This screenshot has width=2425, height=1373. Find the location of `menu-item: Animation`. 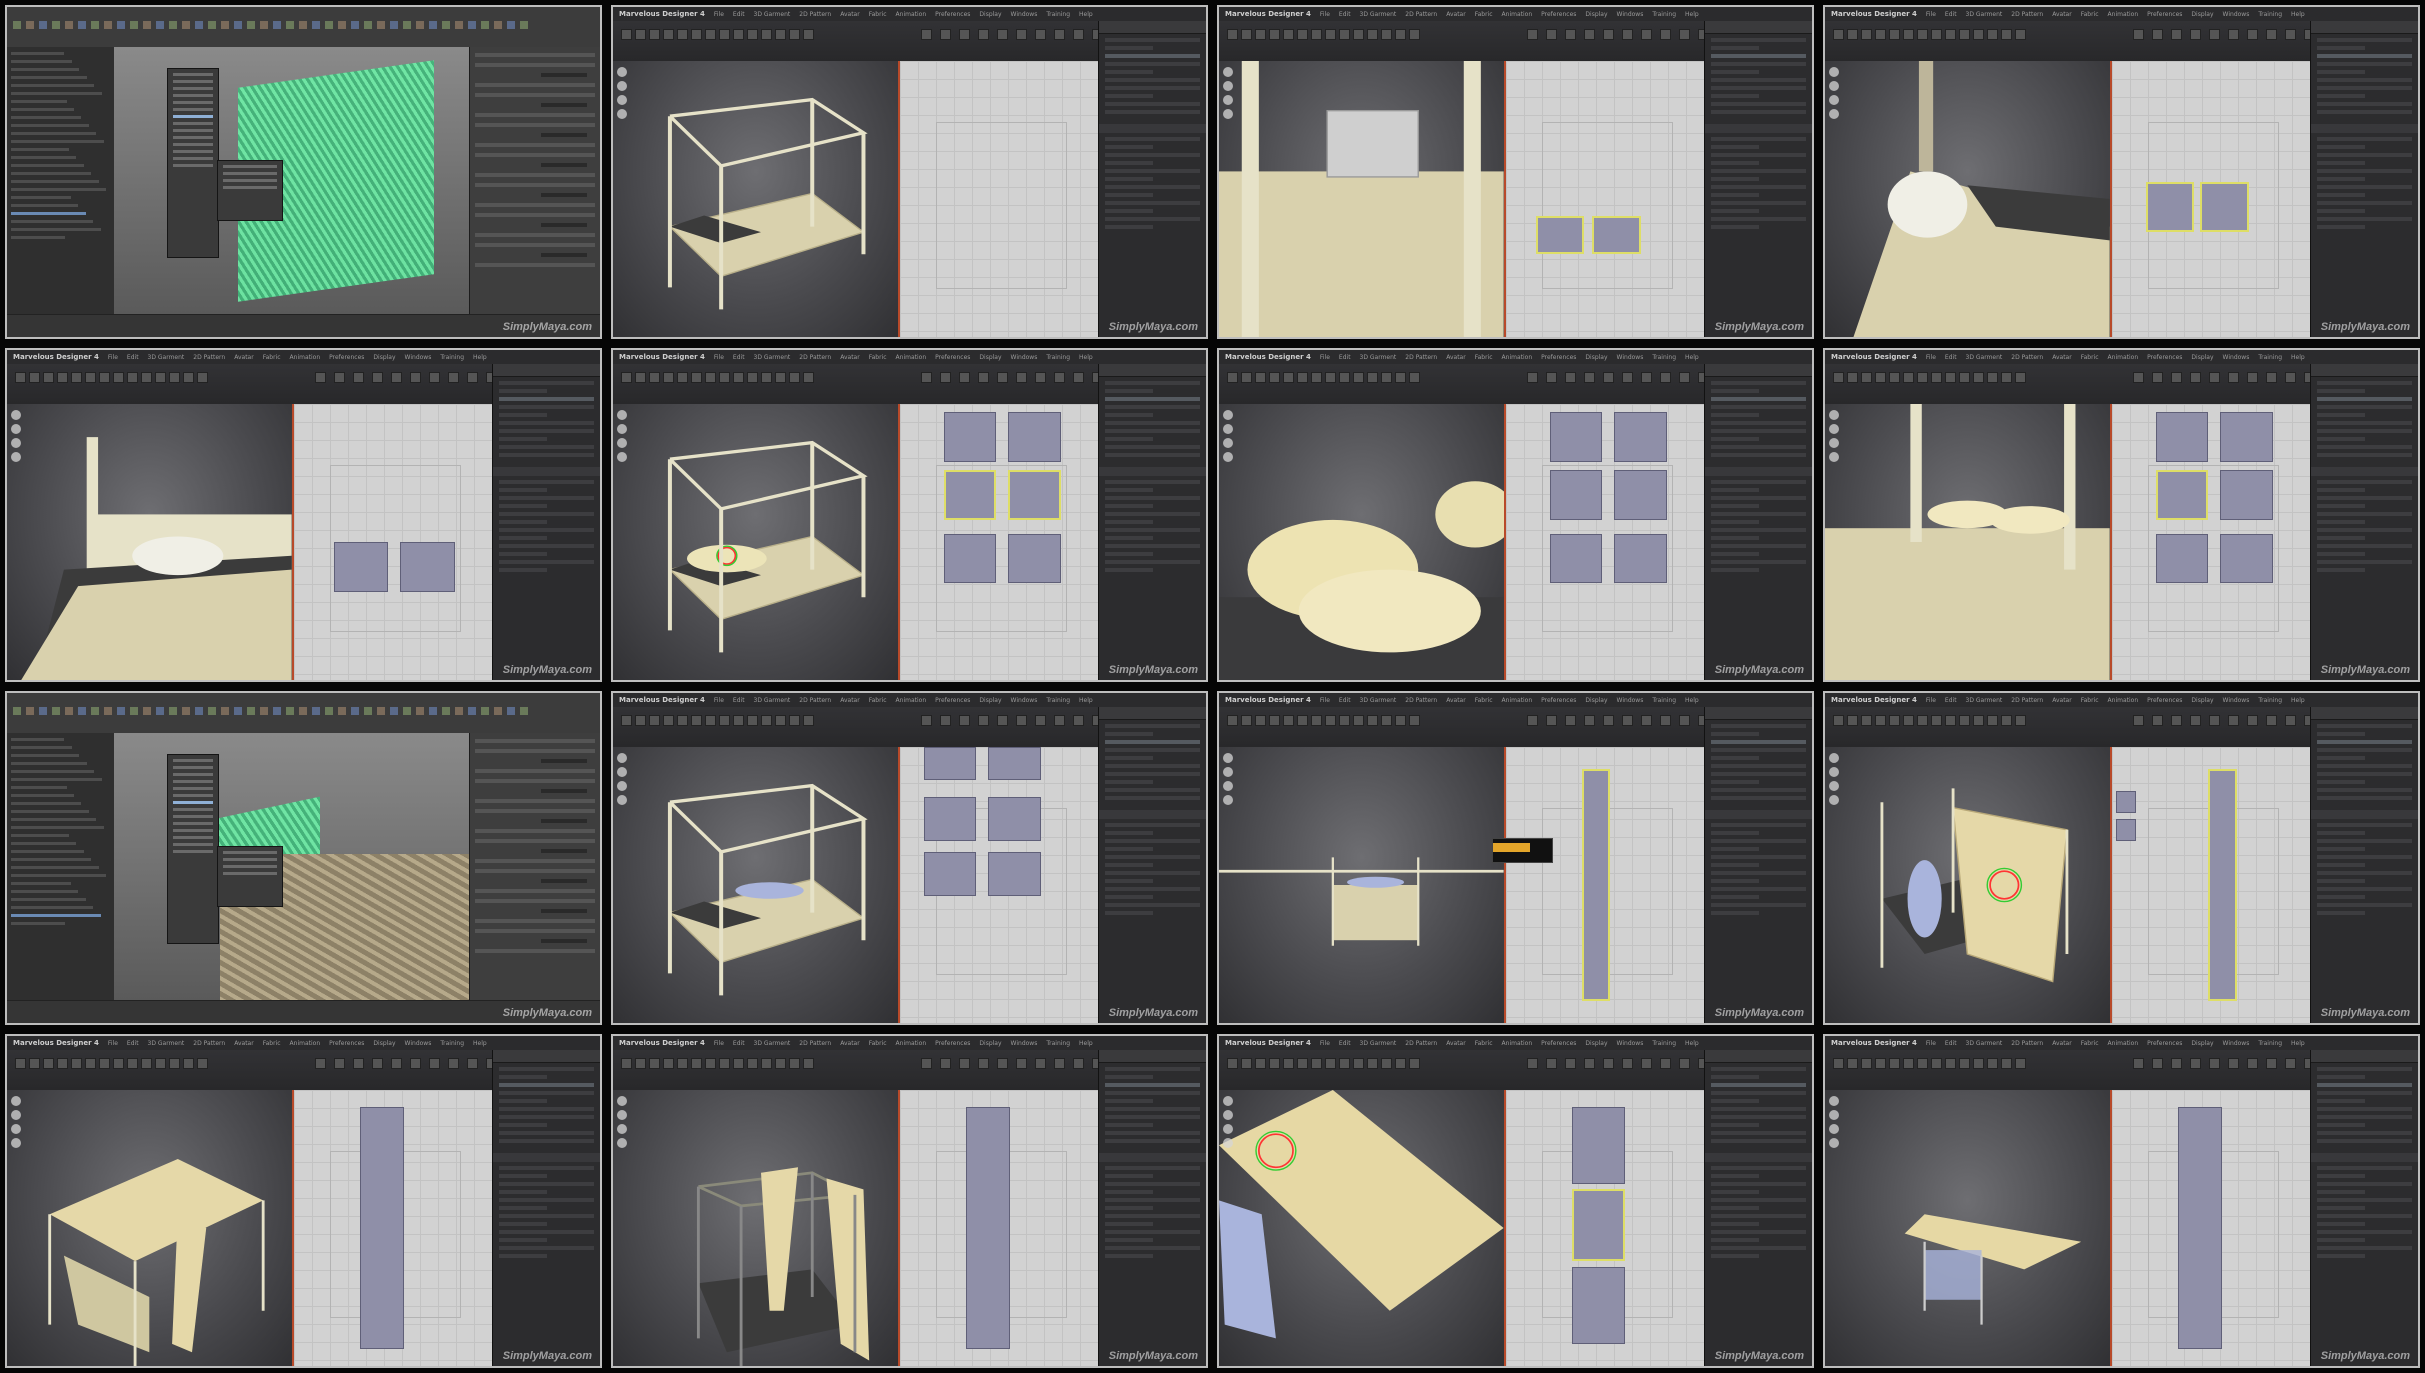

menu-item: Animation is located at coordinates (2123, 700).